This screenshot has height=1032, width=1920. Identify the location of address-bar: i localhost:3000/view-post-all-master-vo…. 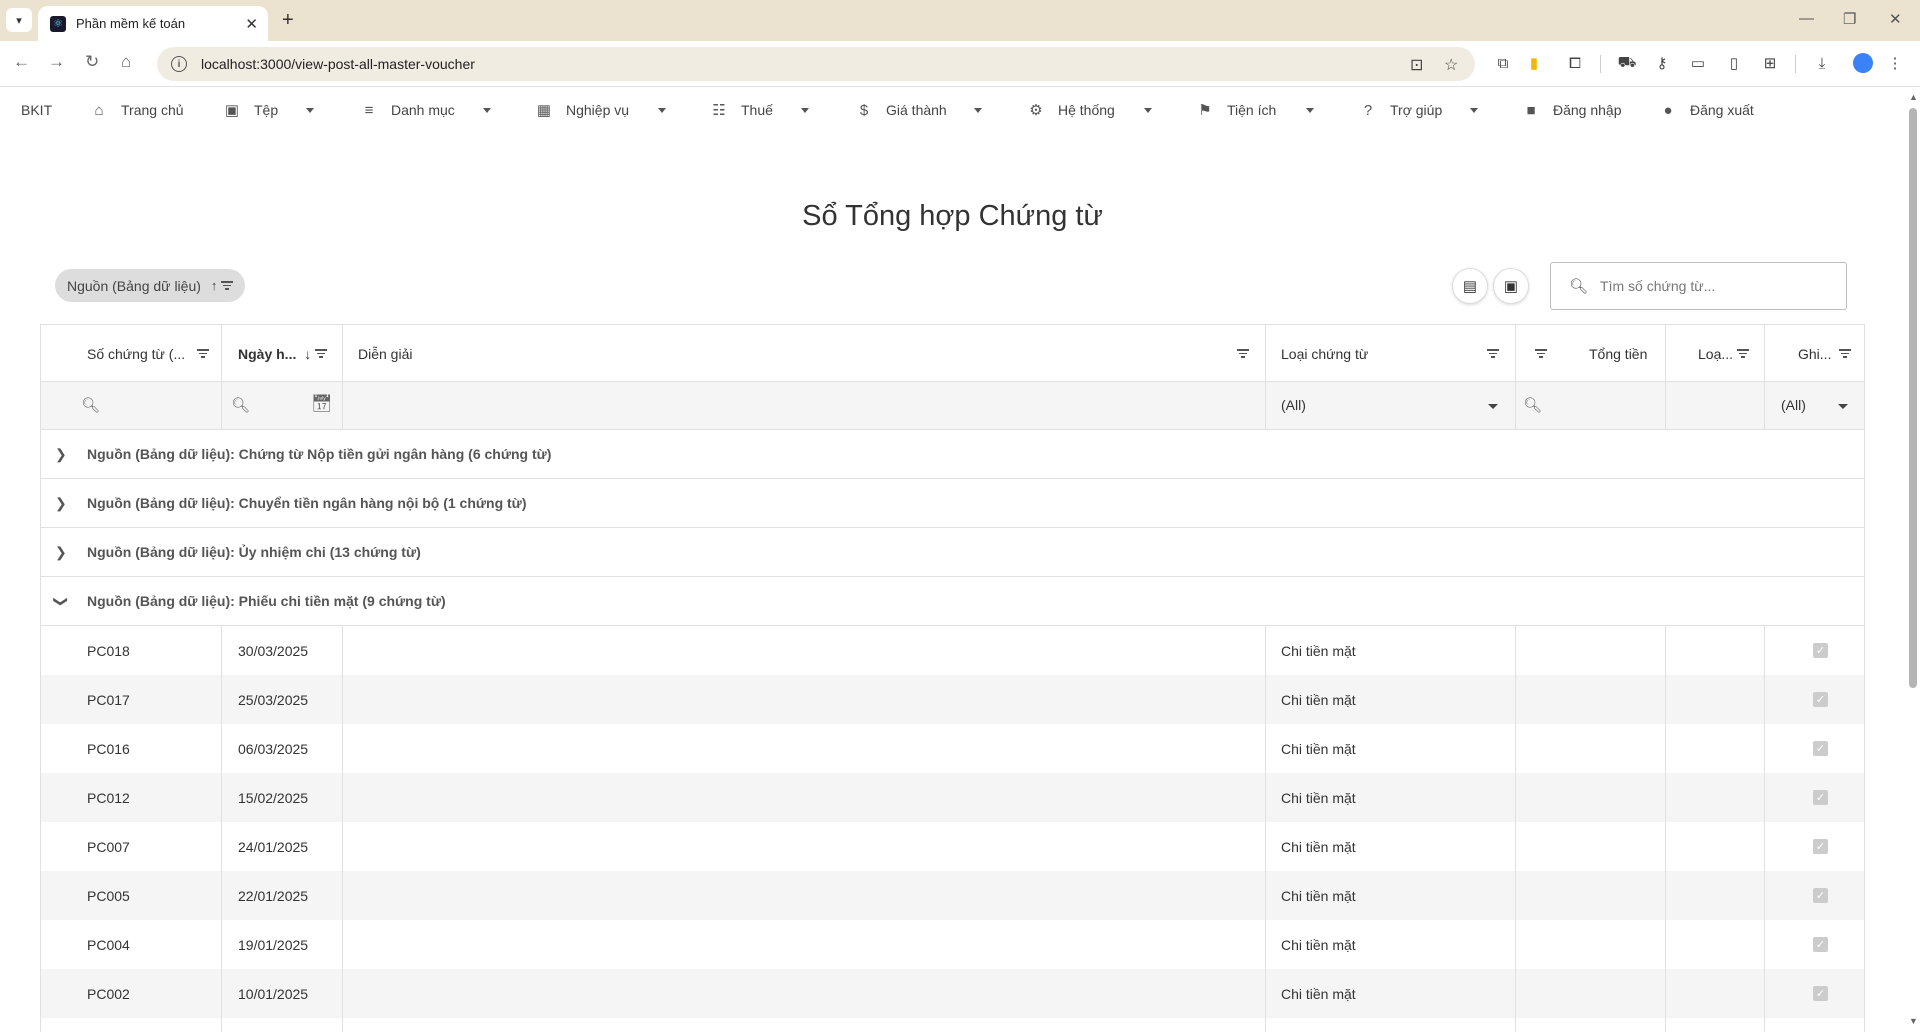
(816, 64).